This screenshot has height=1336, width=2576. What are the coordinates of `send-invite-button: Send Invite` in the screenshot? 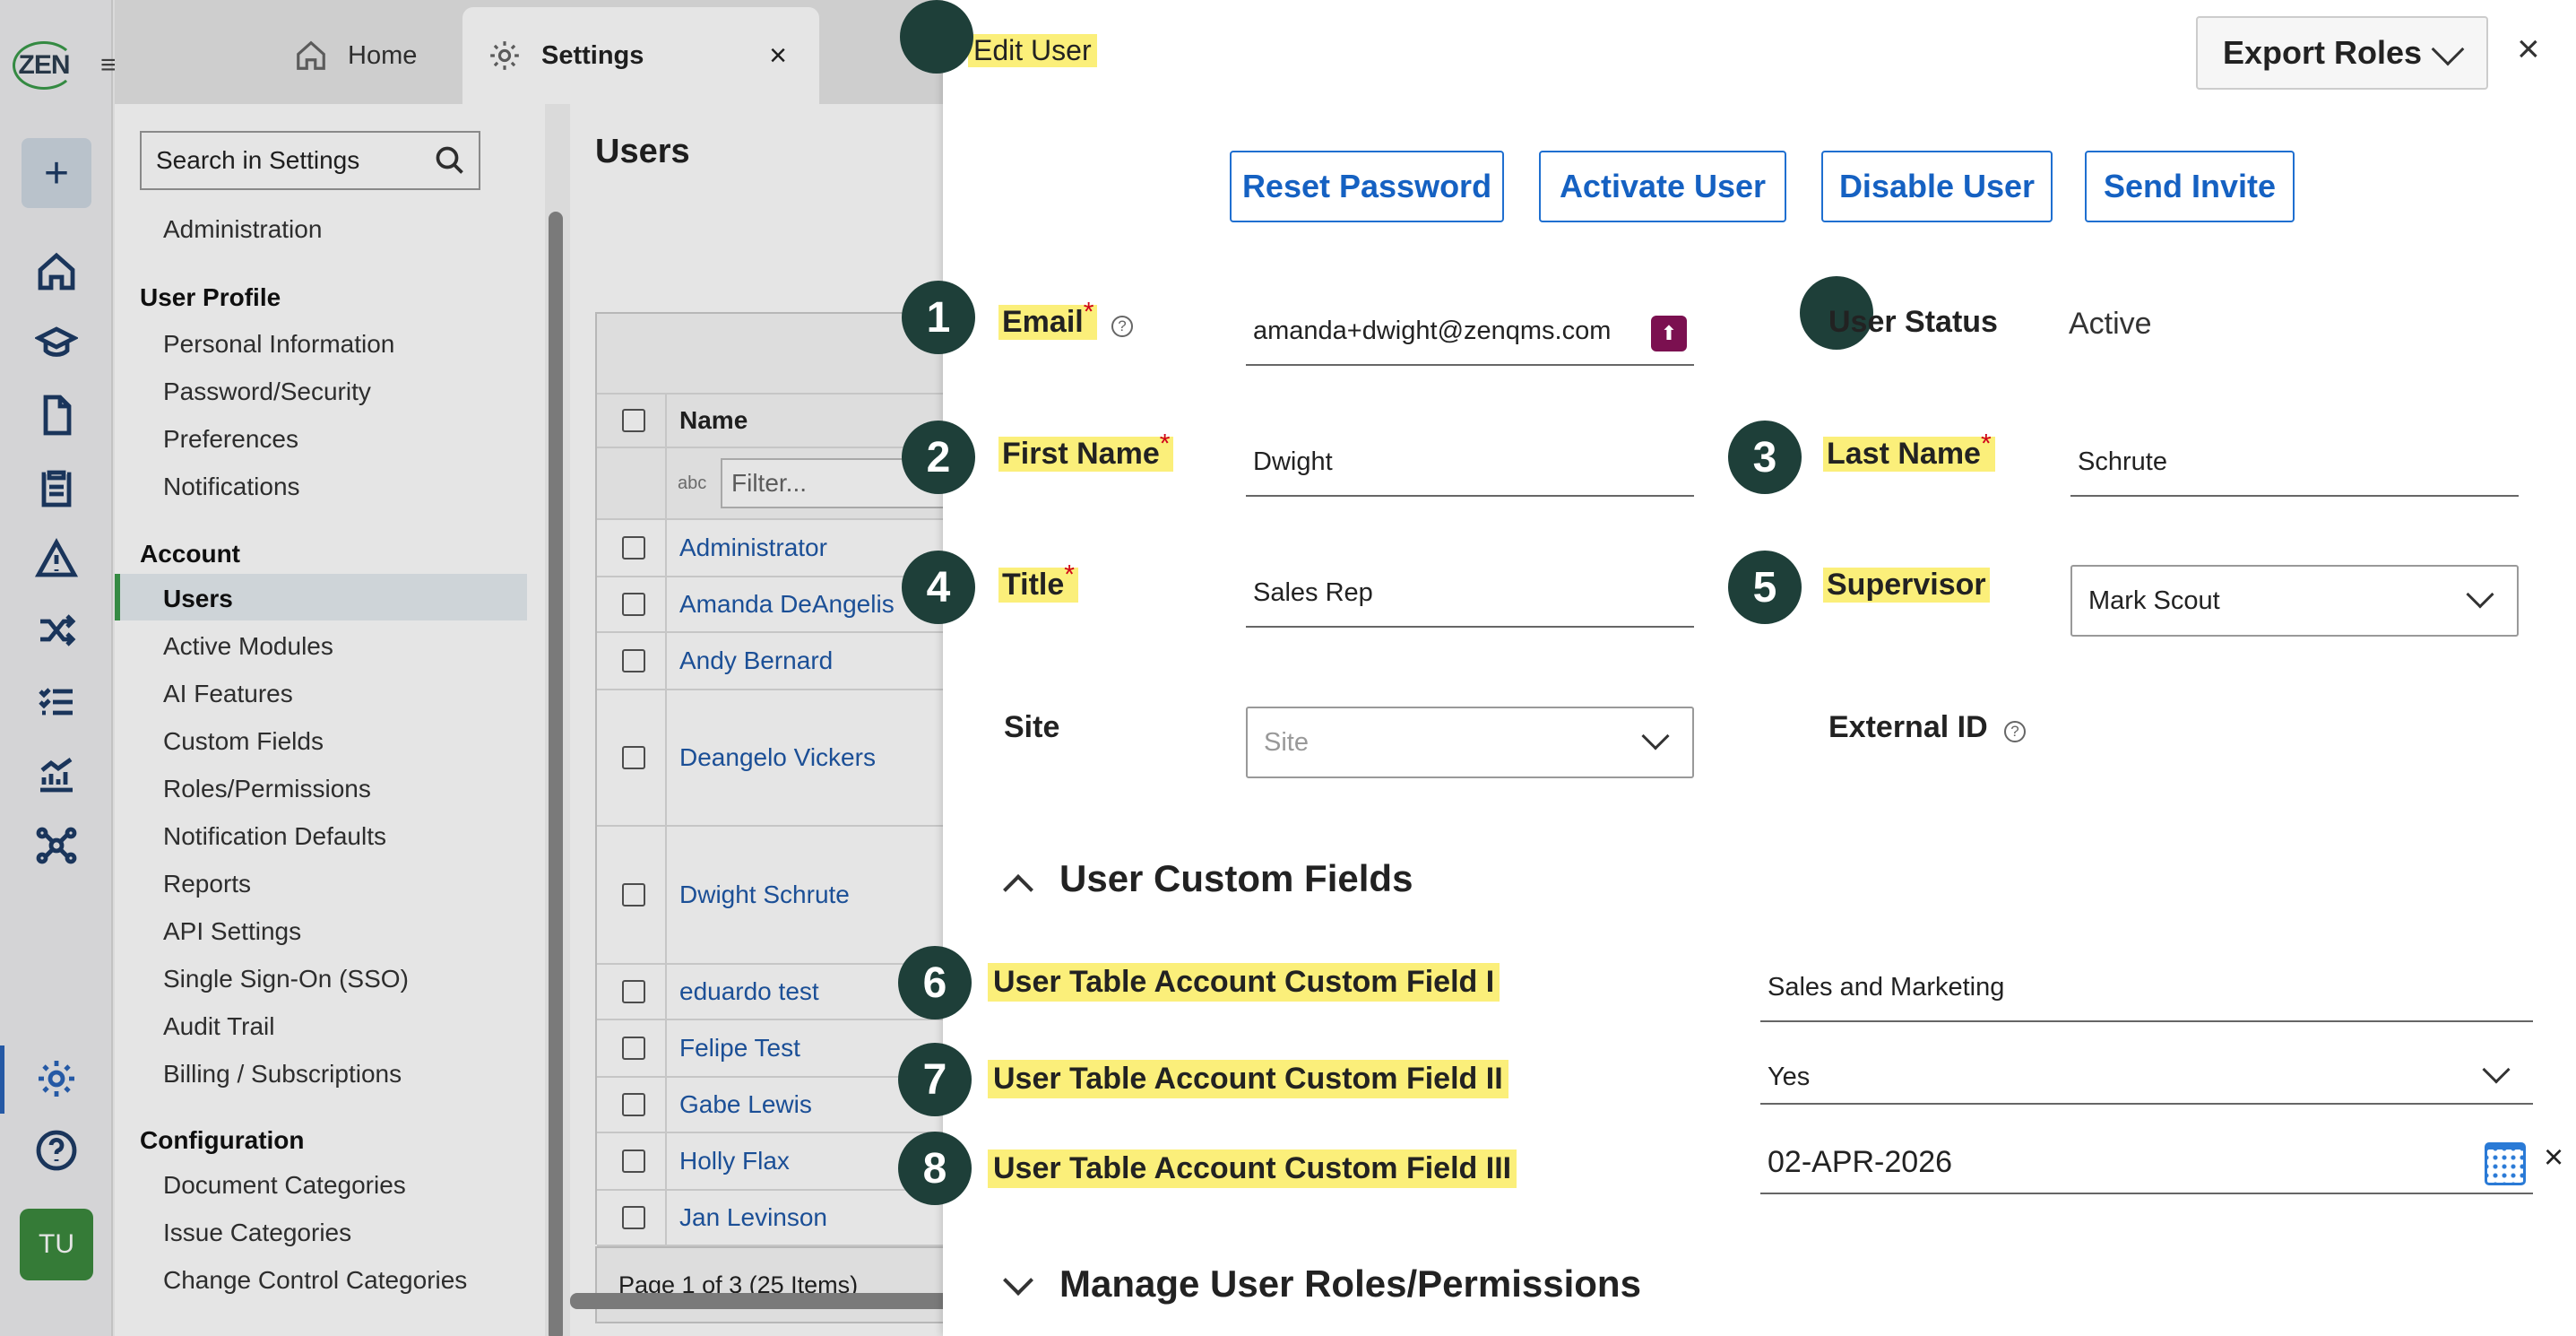 It's located at (2190, 186).